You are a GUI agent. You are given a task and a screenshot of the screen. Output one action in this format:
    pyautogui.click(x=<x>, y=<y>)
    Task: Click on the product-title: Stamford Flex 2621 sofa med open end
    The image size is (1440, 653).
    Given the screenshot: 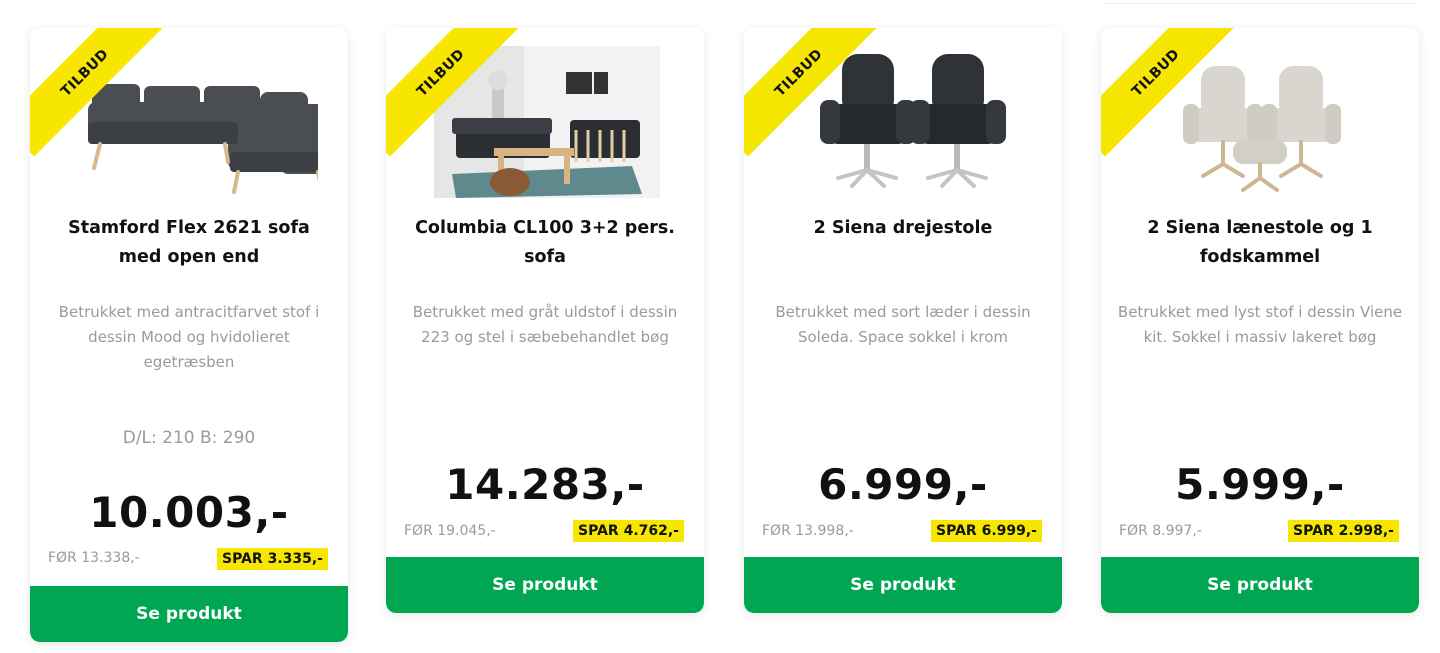 What is the action you would take?
    pyautogui.click(x=189, y=243)
    